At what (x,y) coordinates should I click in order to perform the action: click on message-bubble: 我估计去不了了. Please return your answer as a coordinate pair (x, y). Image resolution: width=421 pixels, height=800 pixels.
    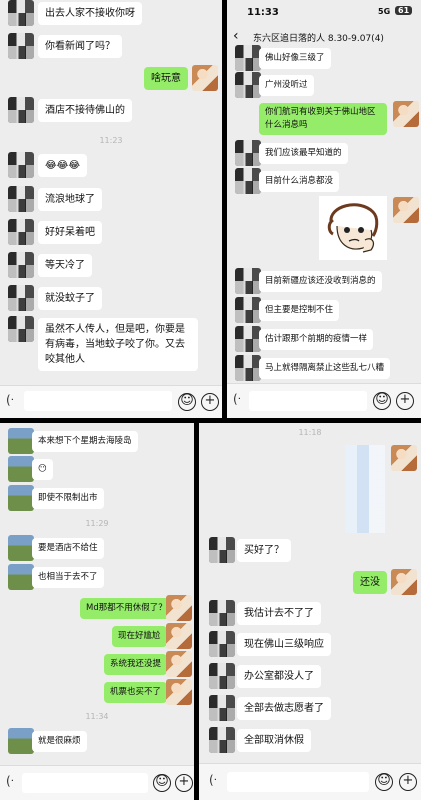
    Looking at the image, I should click on (279, 613).